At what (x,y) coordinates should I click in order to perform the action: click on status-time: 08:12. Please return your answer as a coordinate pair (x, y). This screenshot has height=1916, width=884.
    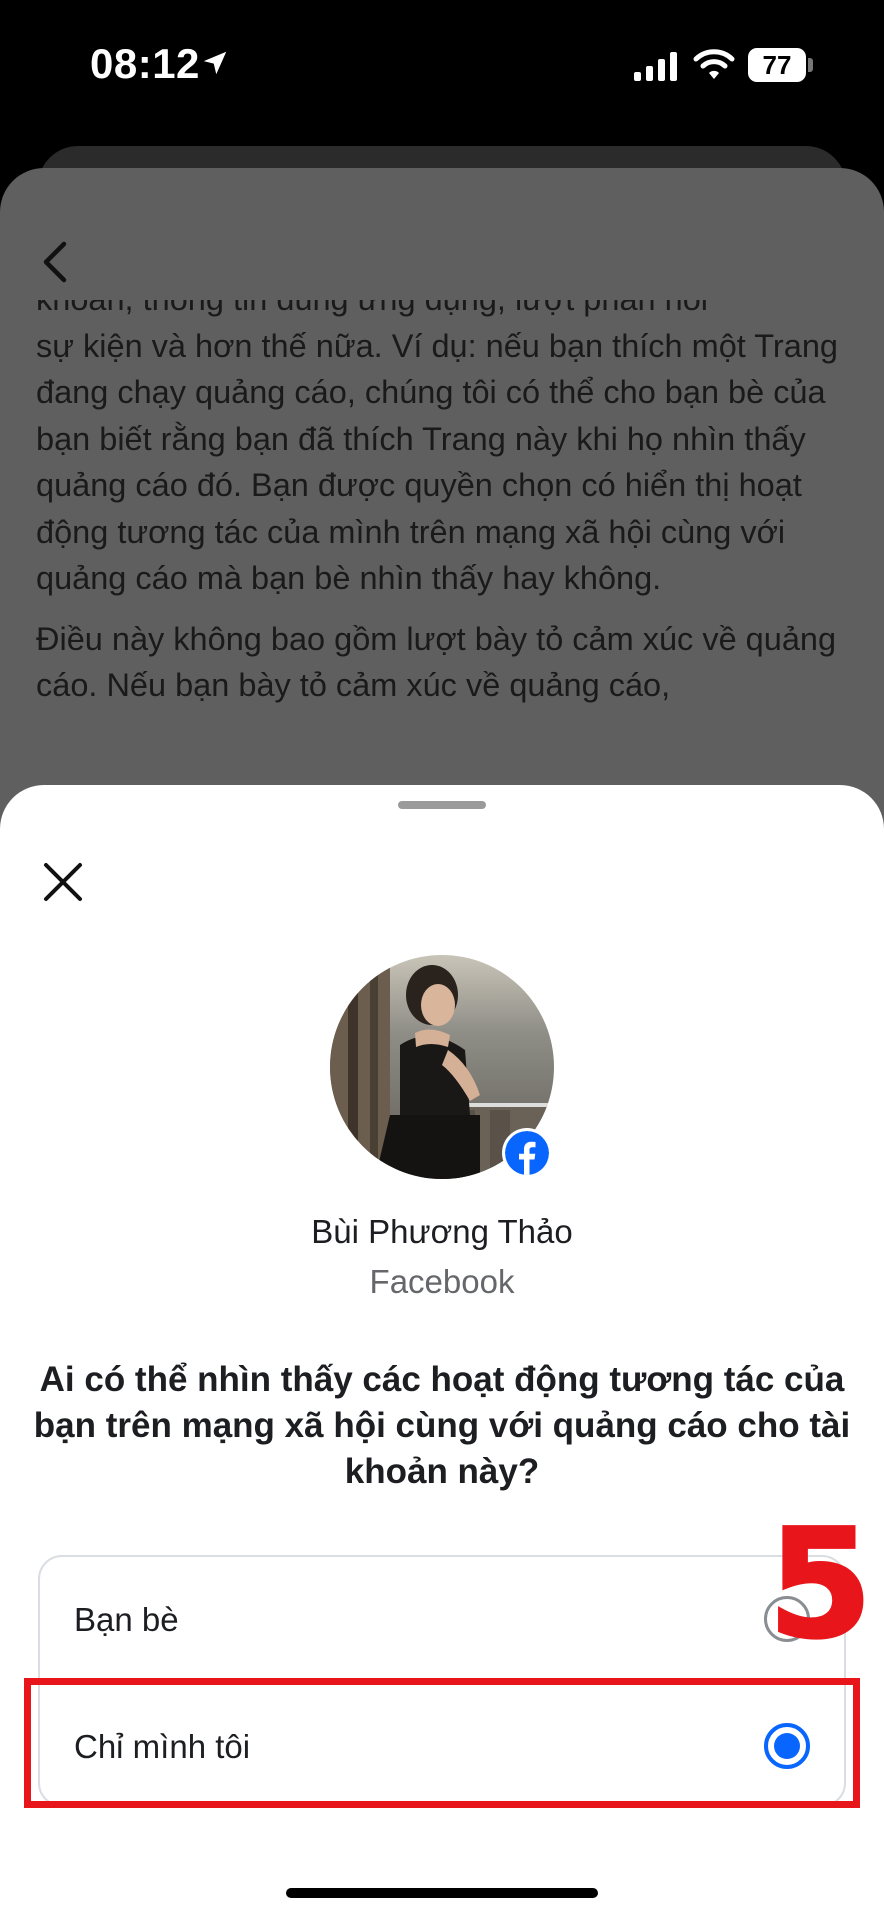
    Looking at the image, I should click on (145, 63).